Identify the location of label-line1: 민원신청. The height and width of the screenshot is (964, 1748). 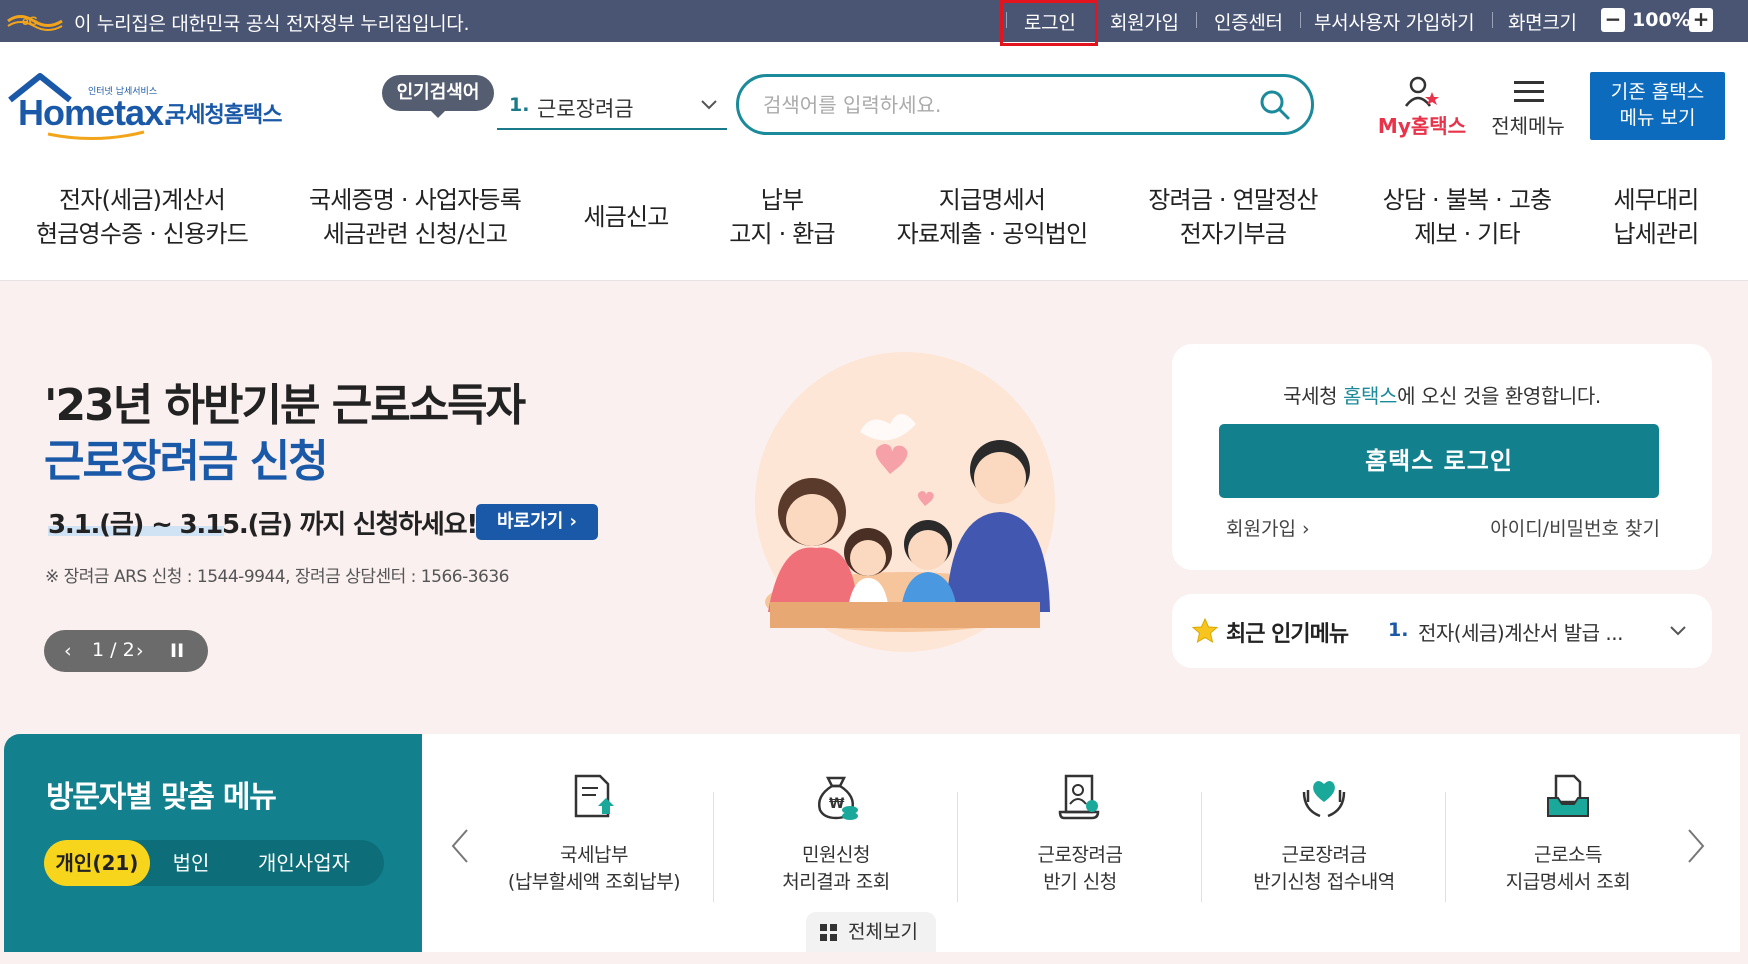
(836, 855).